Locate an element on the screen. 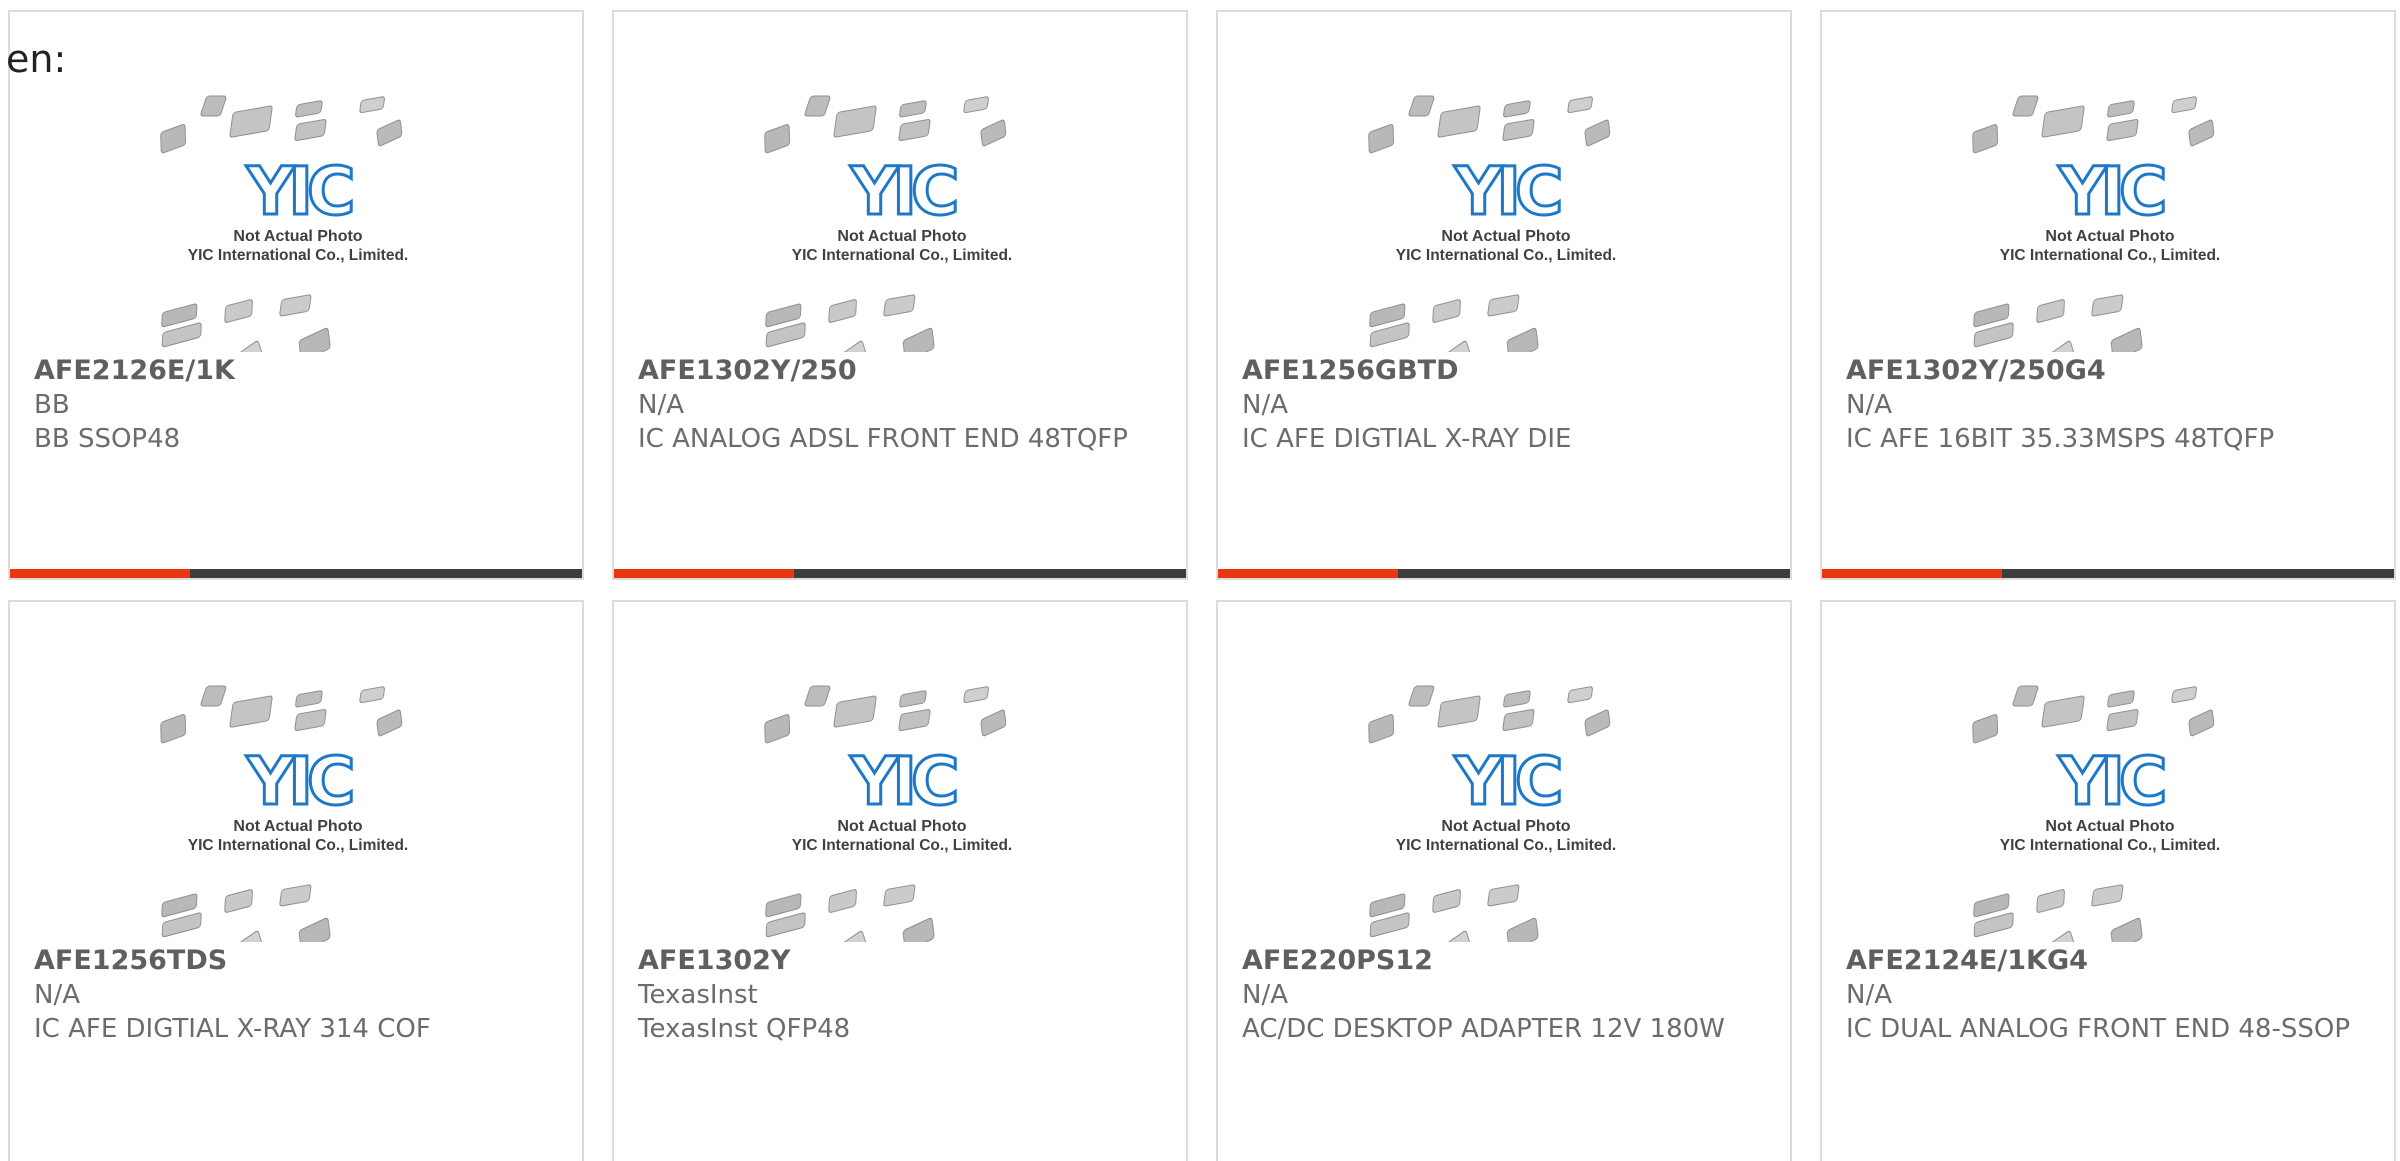 Image resolution: width=2400 pixels, height=1161 pixels. part-number: AFE1302Y/250 is located at coordinates (900, 371).